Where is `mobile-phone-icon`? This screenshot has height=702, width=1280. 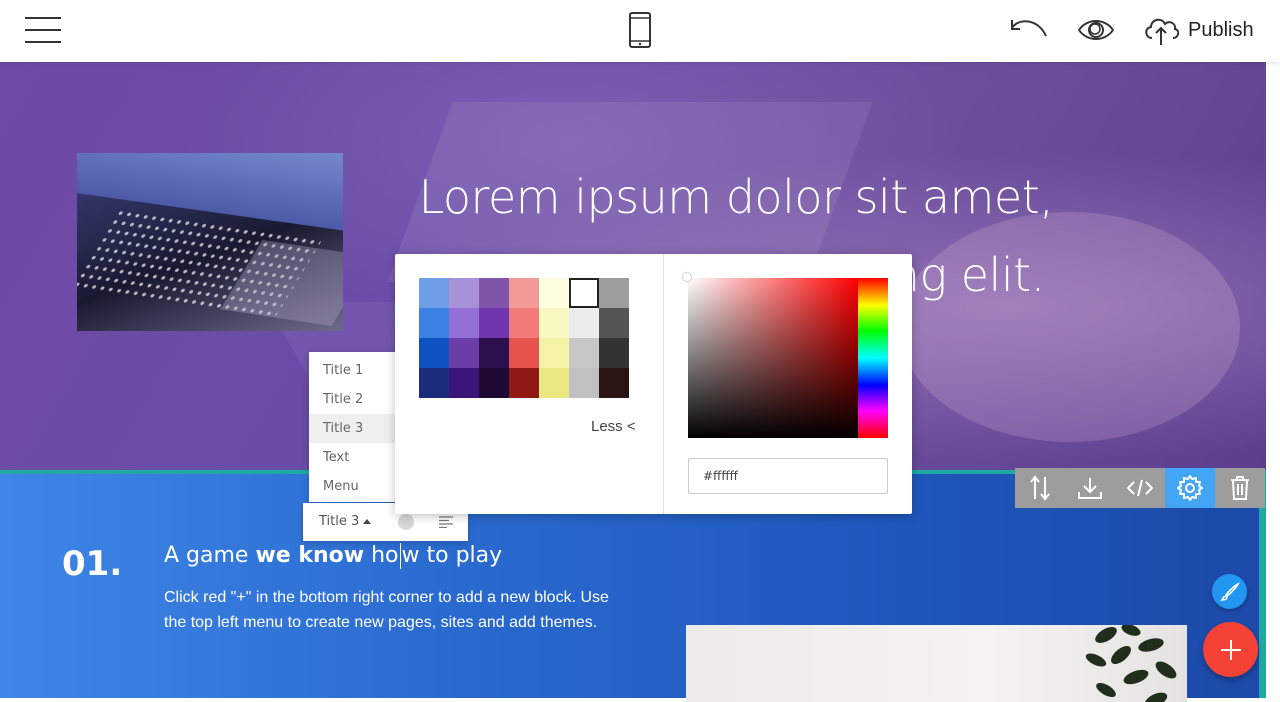
mobile-phone-icon is located at coordinates (640, 30).